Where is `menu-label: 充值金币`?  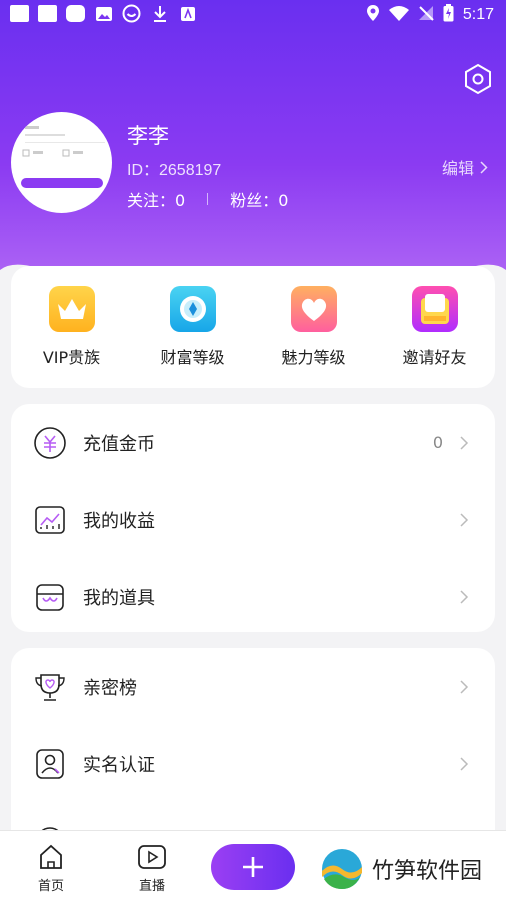 menu-label: 充值金币 is located at coordinates (119, 444).